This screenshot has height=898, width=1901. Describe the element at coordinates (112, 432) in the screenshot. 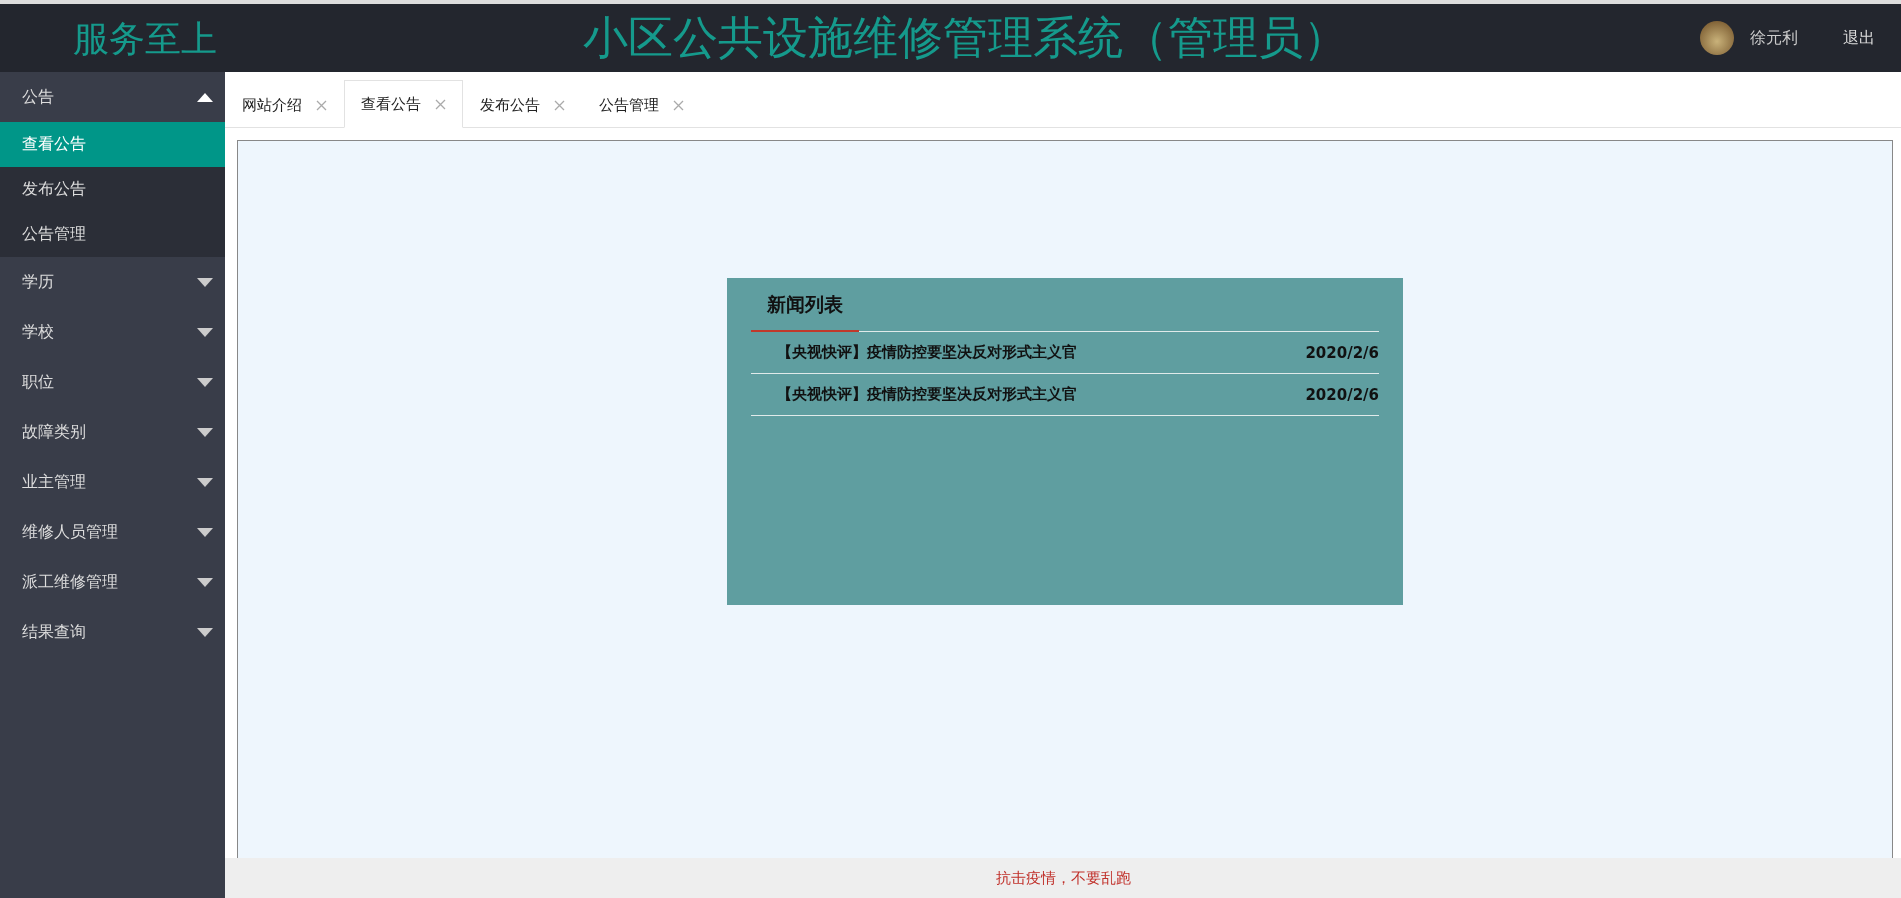

I see `menu-group: 故障类别` at that location.